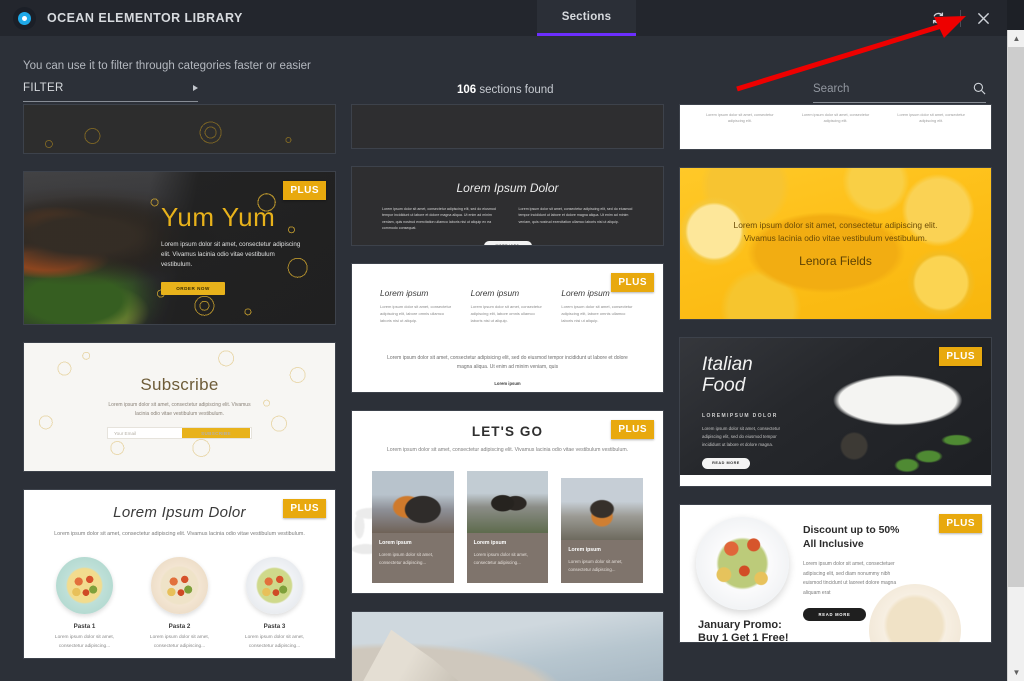 The height and width of the screenshot is (681, 1024). I want to click on subscribe-button: SUBSCRIBE, so click(216, 433).